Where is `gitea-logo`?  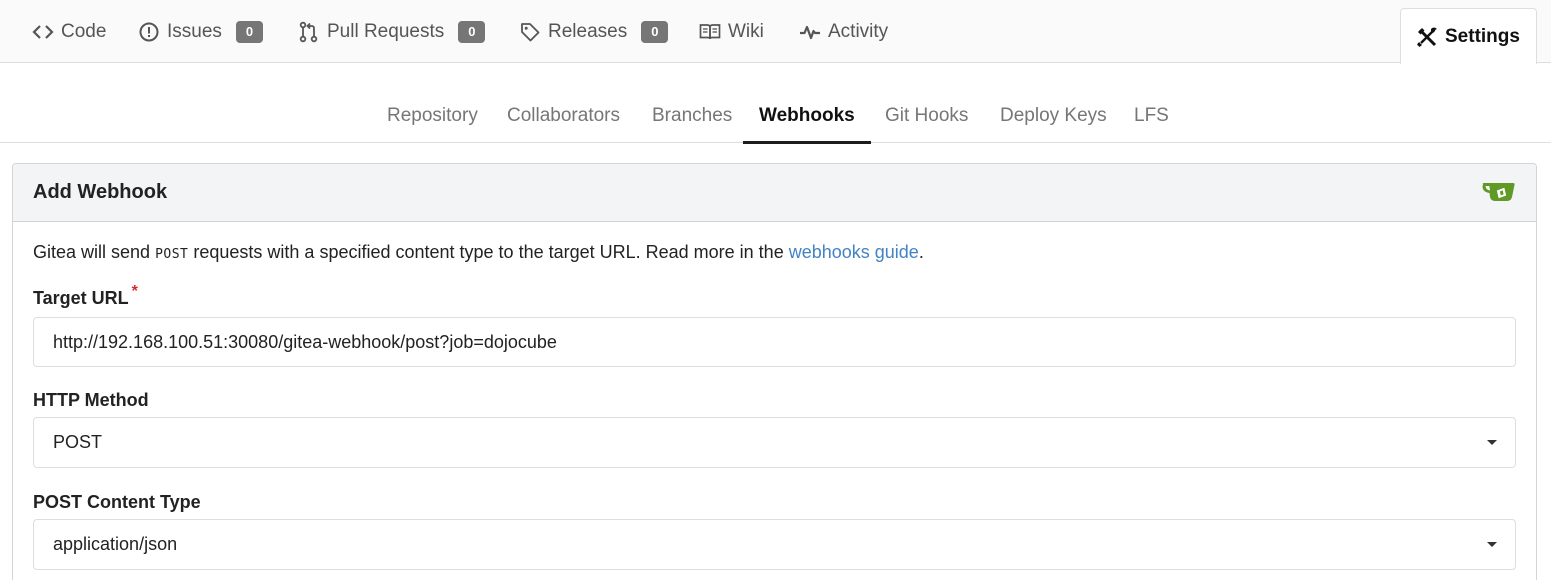 gitea-logo is located at coordinates (1498, 192).